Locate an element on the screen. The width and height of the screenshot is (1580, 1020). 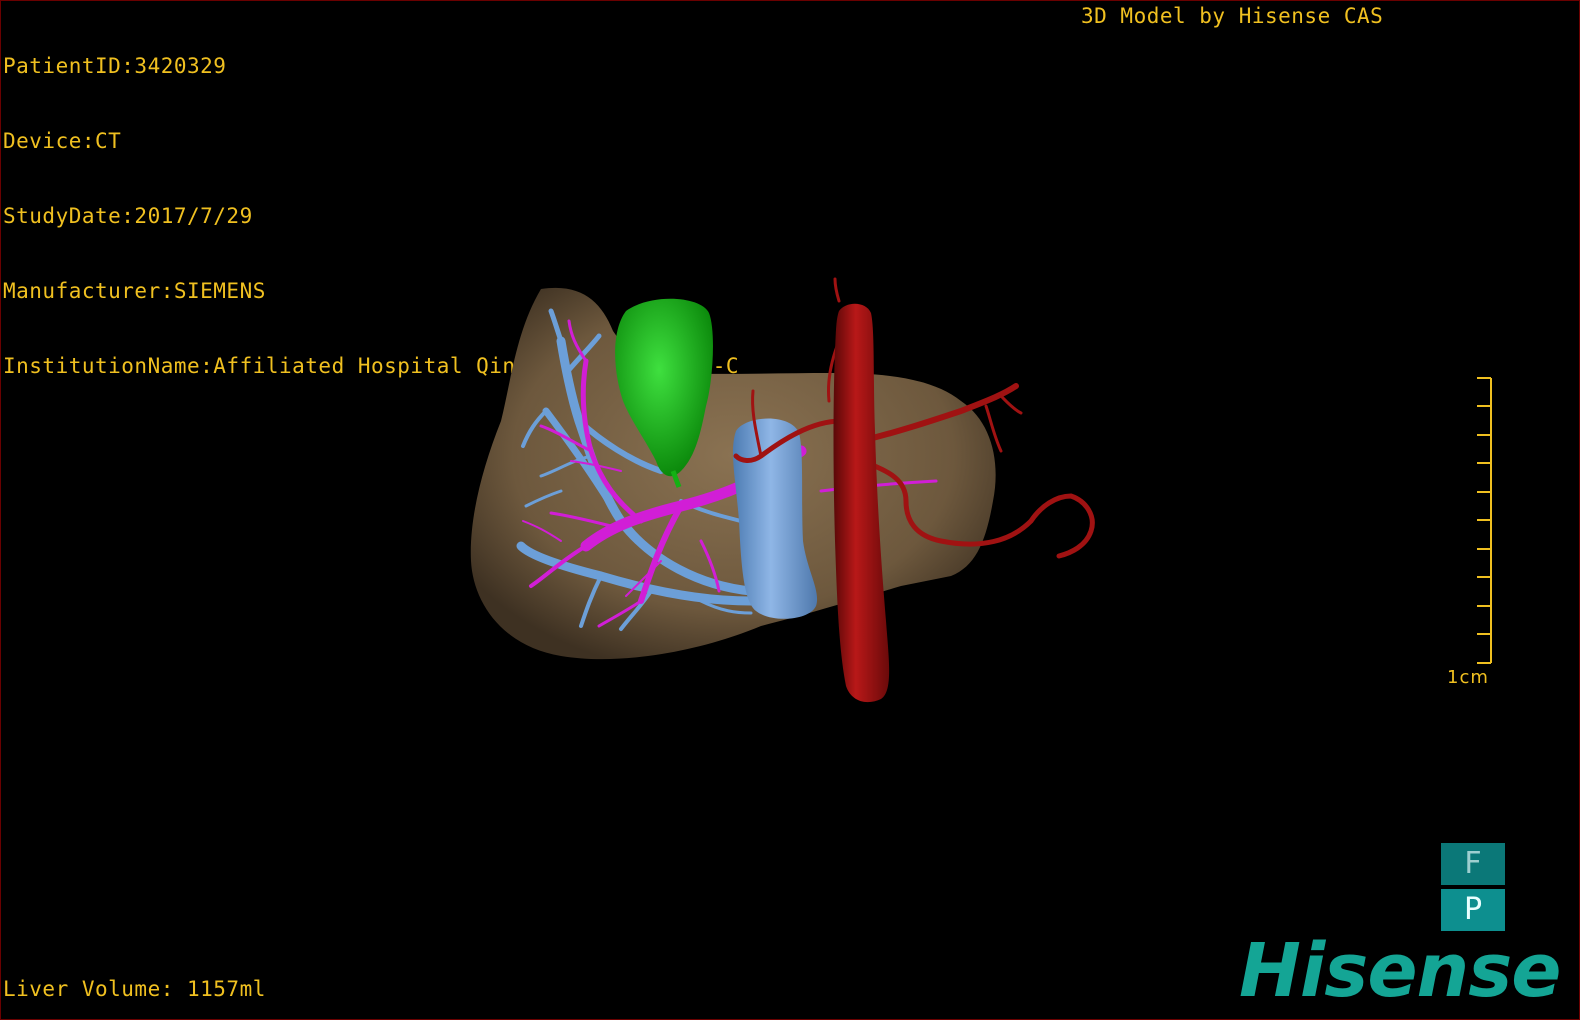
hisense-logo: Hisense is located at coordinates (1400, 971).